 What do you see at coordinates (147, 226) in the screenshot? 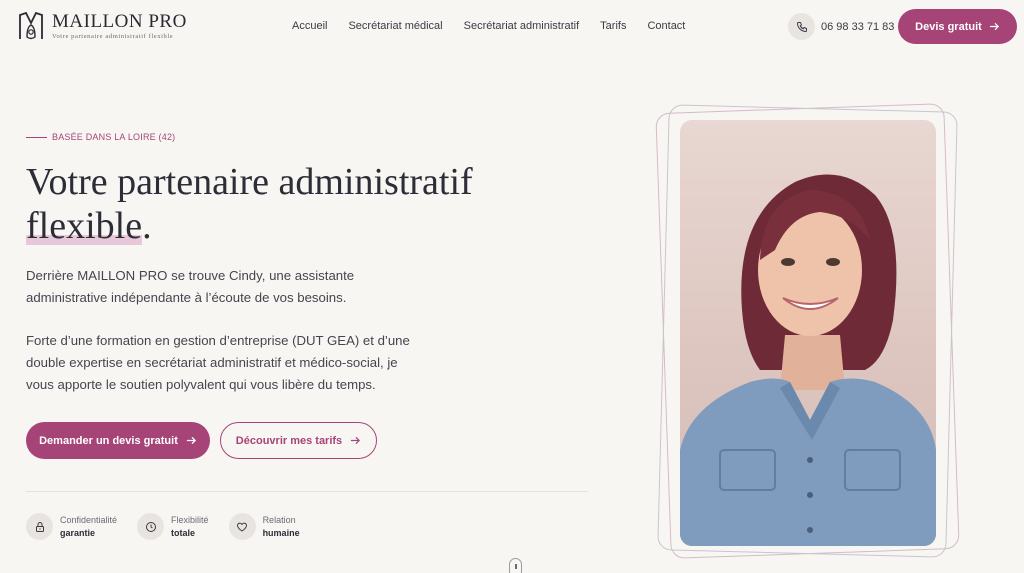
I see `hero-title-end: .` at bounding box center [147, 226].